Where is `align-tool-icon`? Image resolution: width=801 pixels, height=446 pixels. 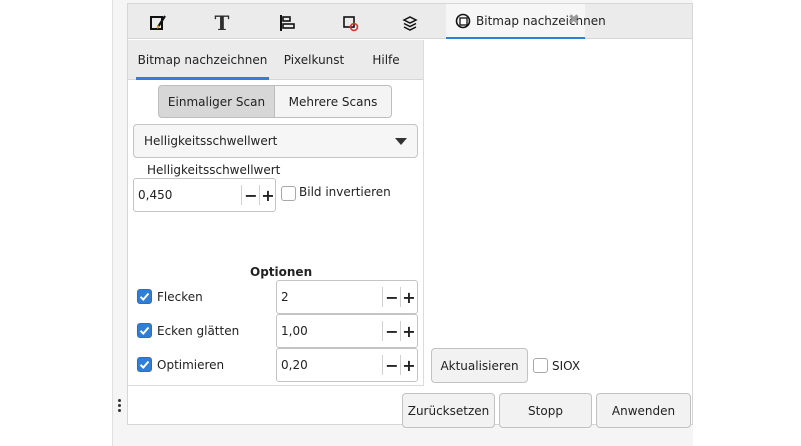 align-tool-icon is located at coordinates (287, 23).